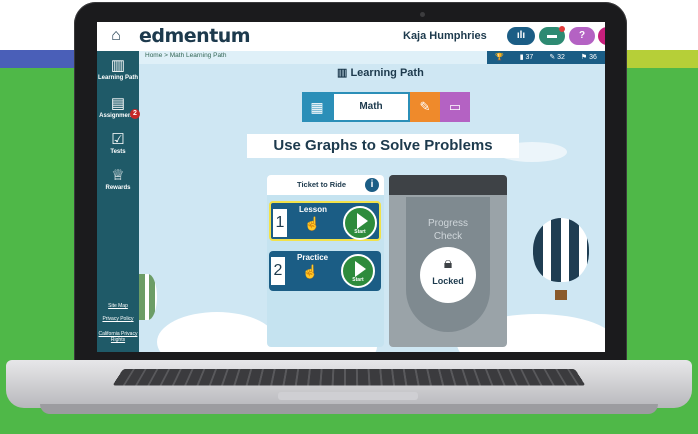 The height and width of the screenshot is (434, 698). Describe the element at coordinates (562, 29) in the screenshot. I see `notification-dot` at that location.